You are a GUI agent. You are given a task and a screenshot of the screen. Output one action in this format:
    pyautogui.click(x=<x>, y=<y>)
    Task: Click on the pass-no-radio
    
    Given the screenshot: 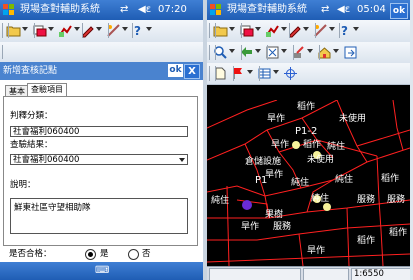 What is the action you would take?
    pyautogui.click(x=133, y=254)
    